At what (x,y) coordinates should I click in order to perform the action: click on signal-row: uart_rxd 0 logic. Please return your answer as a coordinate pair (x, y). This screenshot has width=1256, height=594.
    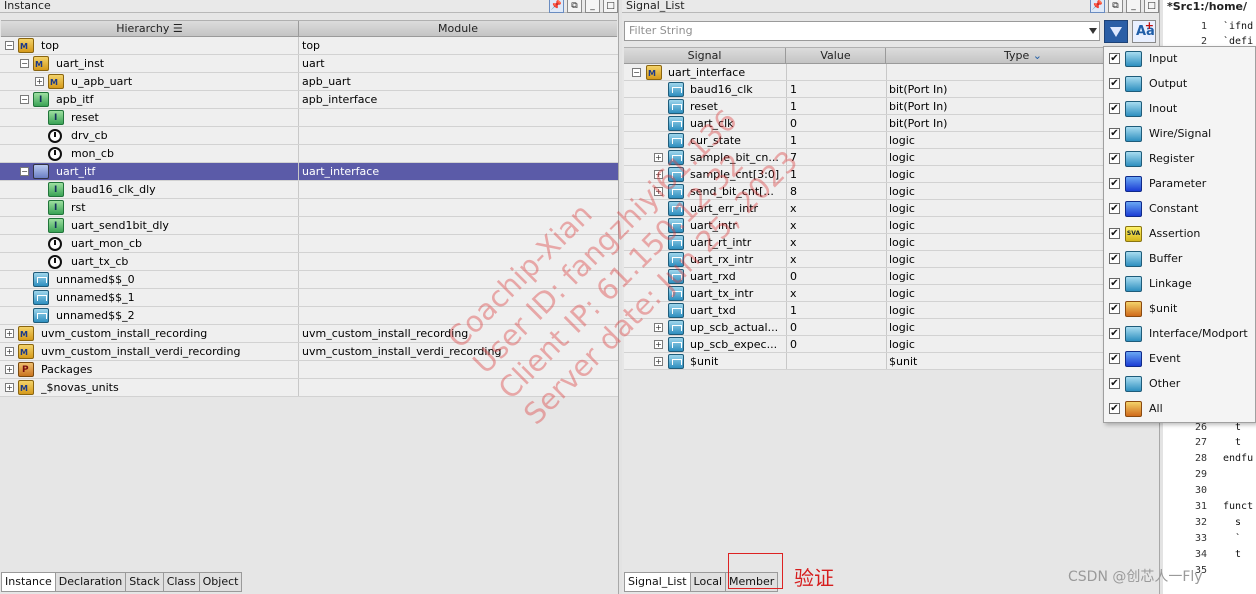
    Looking at the image, I should click on (891, 276).